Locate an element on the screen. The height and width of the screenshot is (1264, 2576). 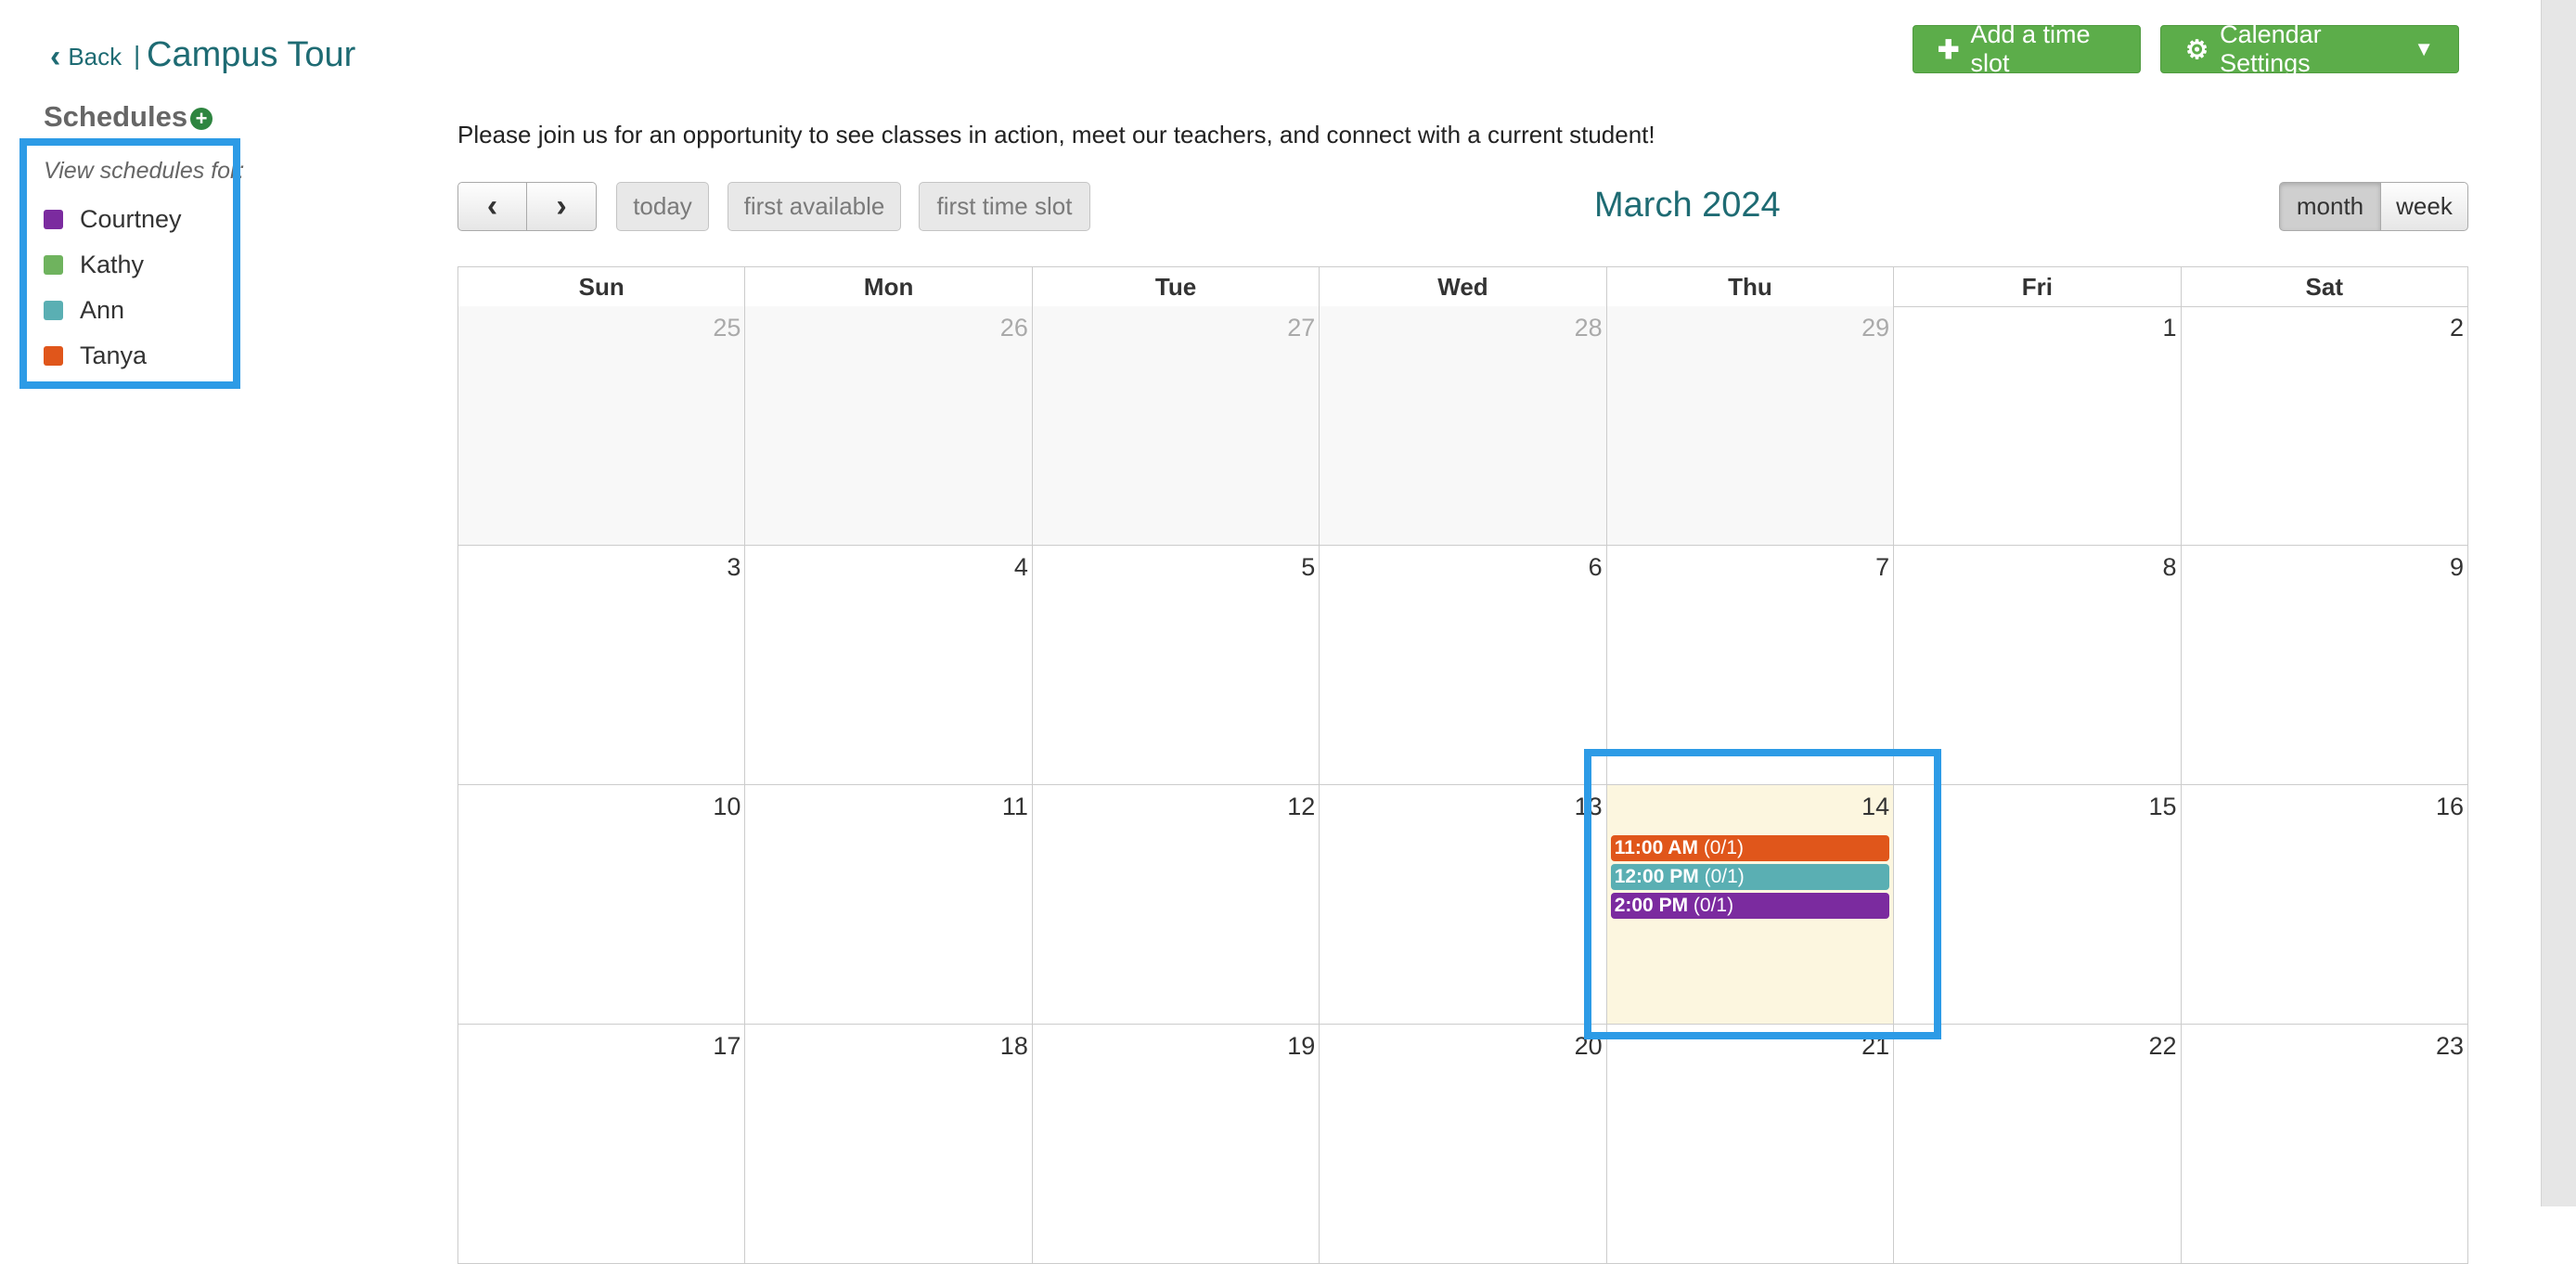
back-link: ‹ Back is located at coordinates (86, 56).